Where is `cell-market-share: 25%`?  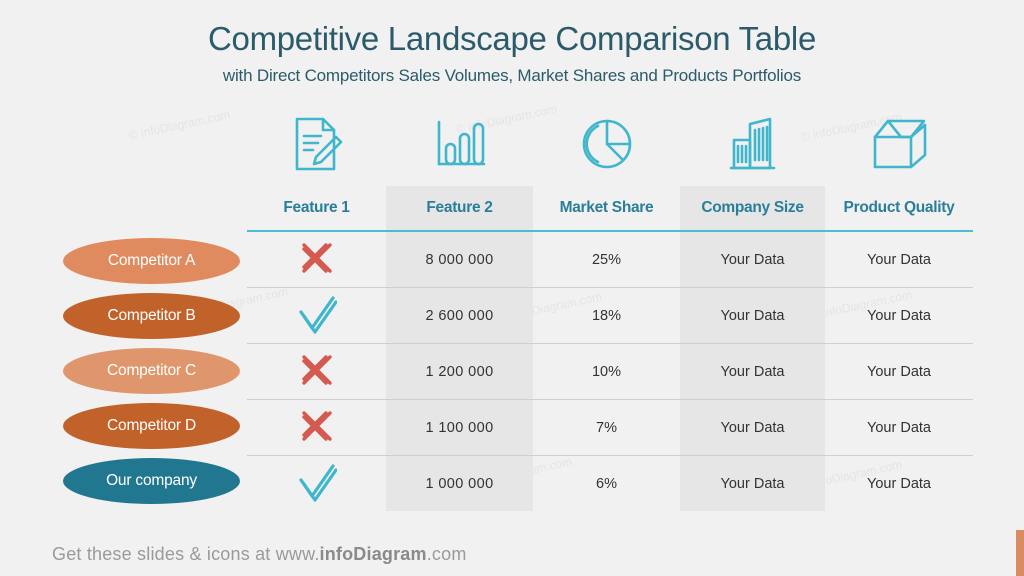 cell-market-share: 25% is located at coordinates (606, 259).